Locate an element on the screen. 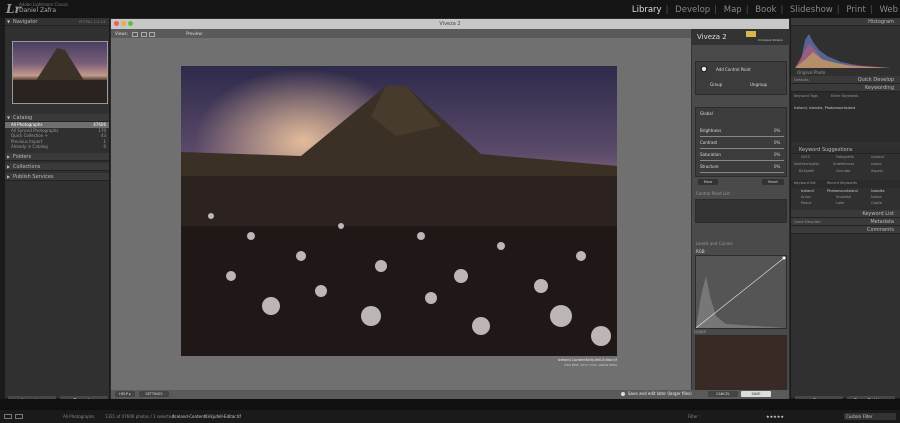 The width and height of the screenshot is (900, 423). help-button: HELP ▸ is located at coordinates (125, 394).